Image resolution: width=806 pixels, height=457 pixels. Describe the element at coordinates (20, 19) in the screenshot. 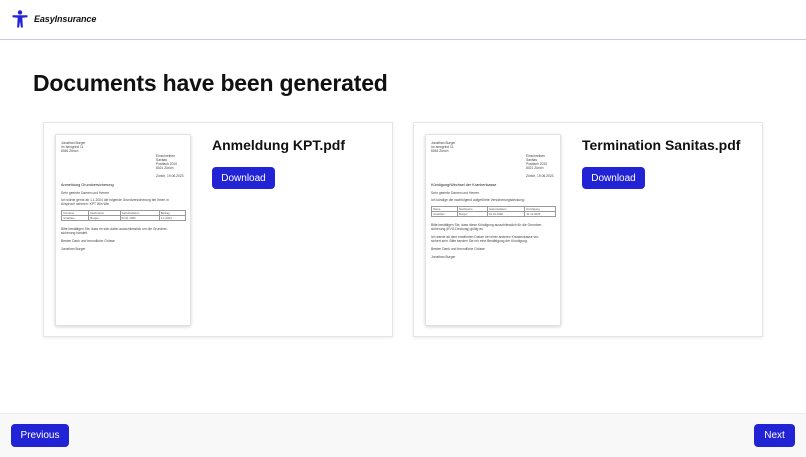

I see `person-figure-icon` at that location.